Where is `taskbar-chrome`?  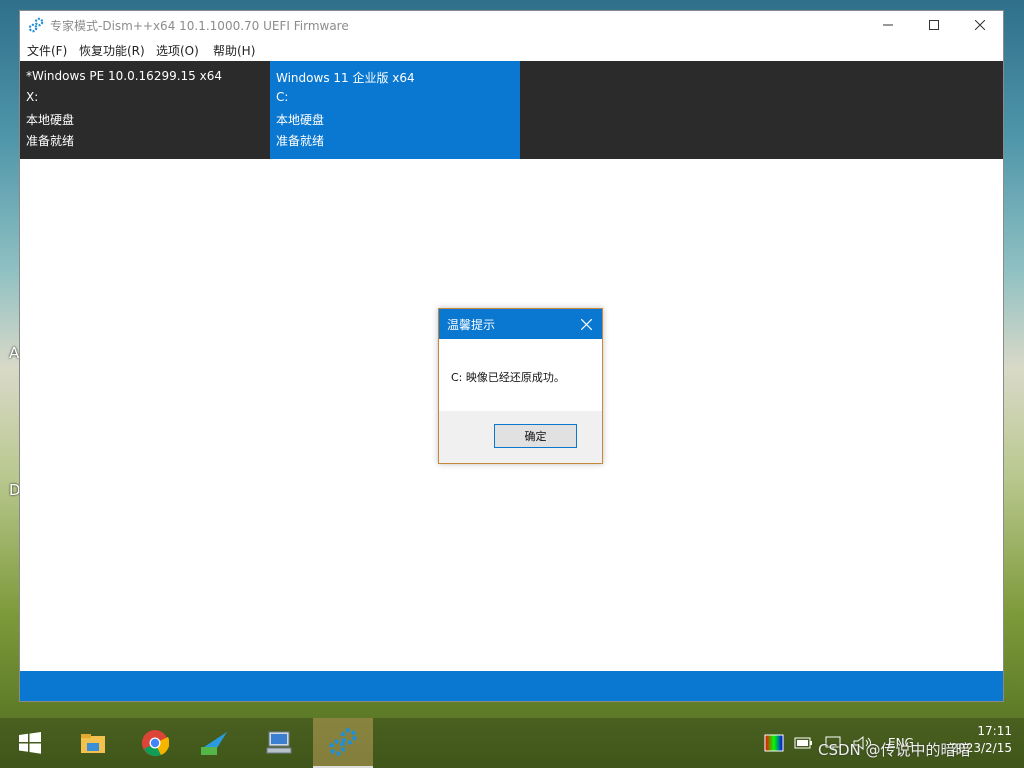
taskbar-chrome is located at coordinates (155, 743).